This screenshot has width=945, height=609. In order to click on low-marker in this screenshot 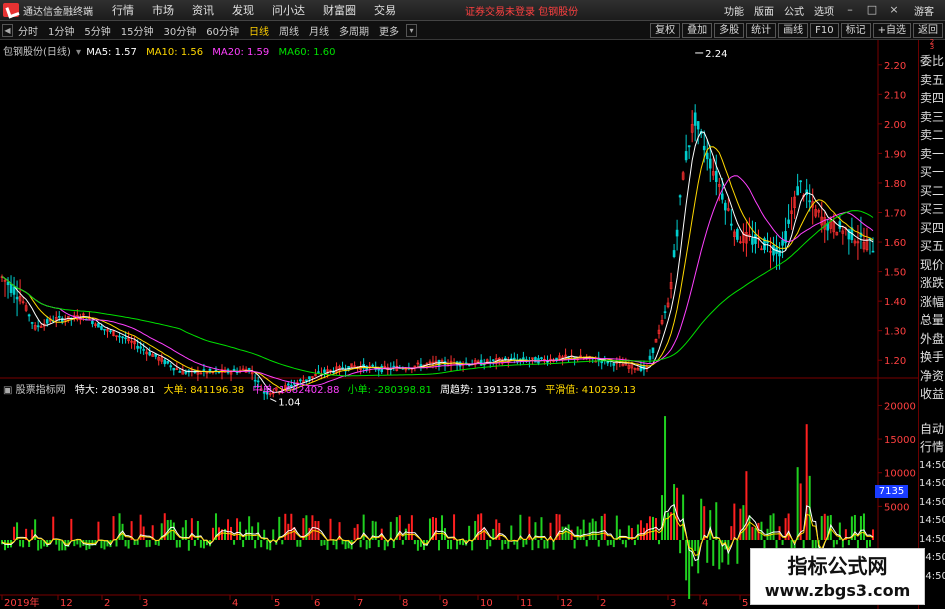, I will do `click(273, 400)`.